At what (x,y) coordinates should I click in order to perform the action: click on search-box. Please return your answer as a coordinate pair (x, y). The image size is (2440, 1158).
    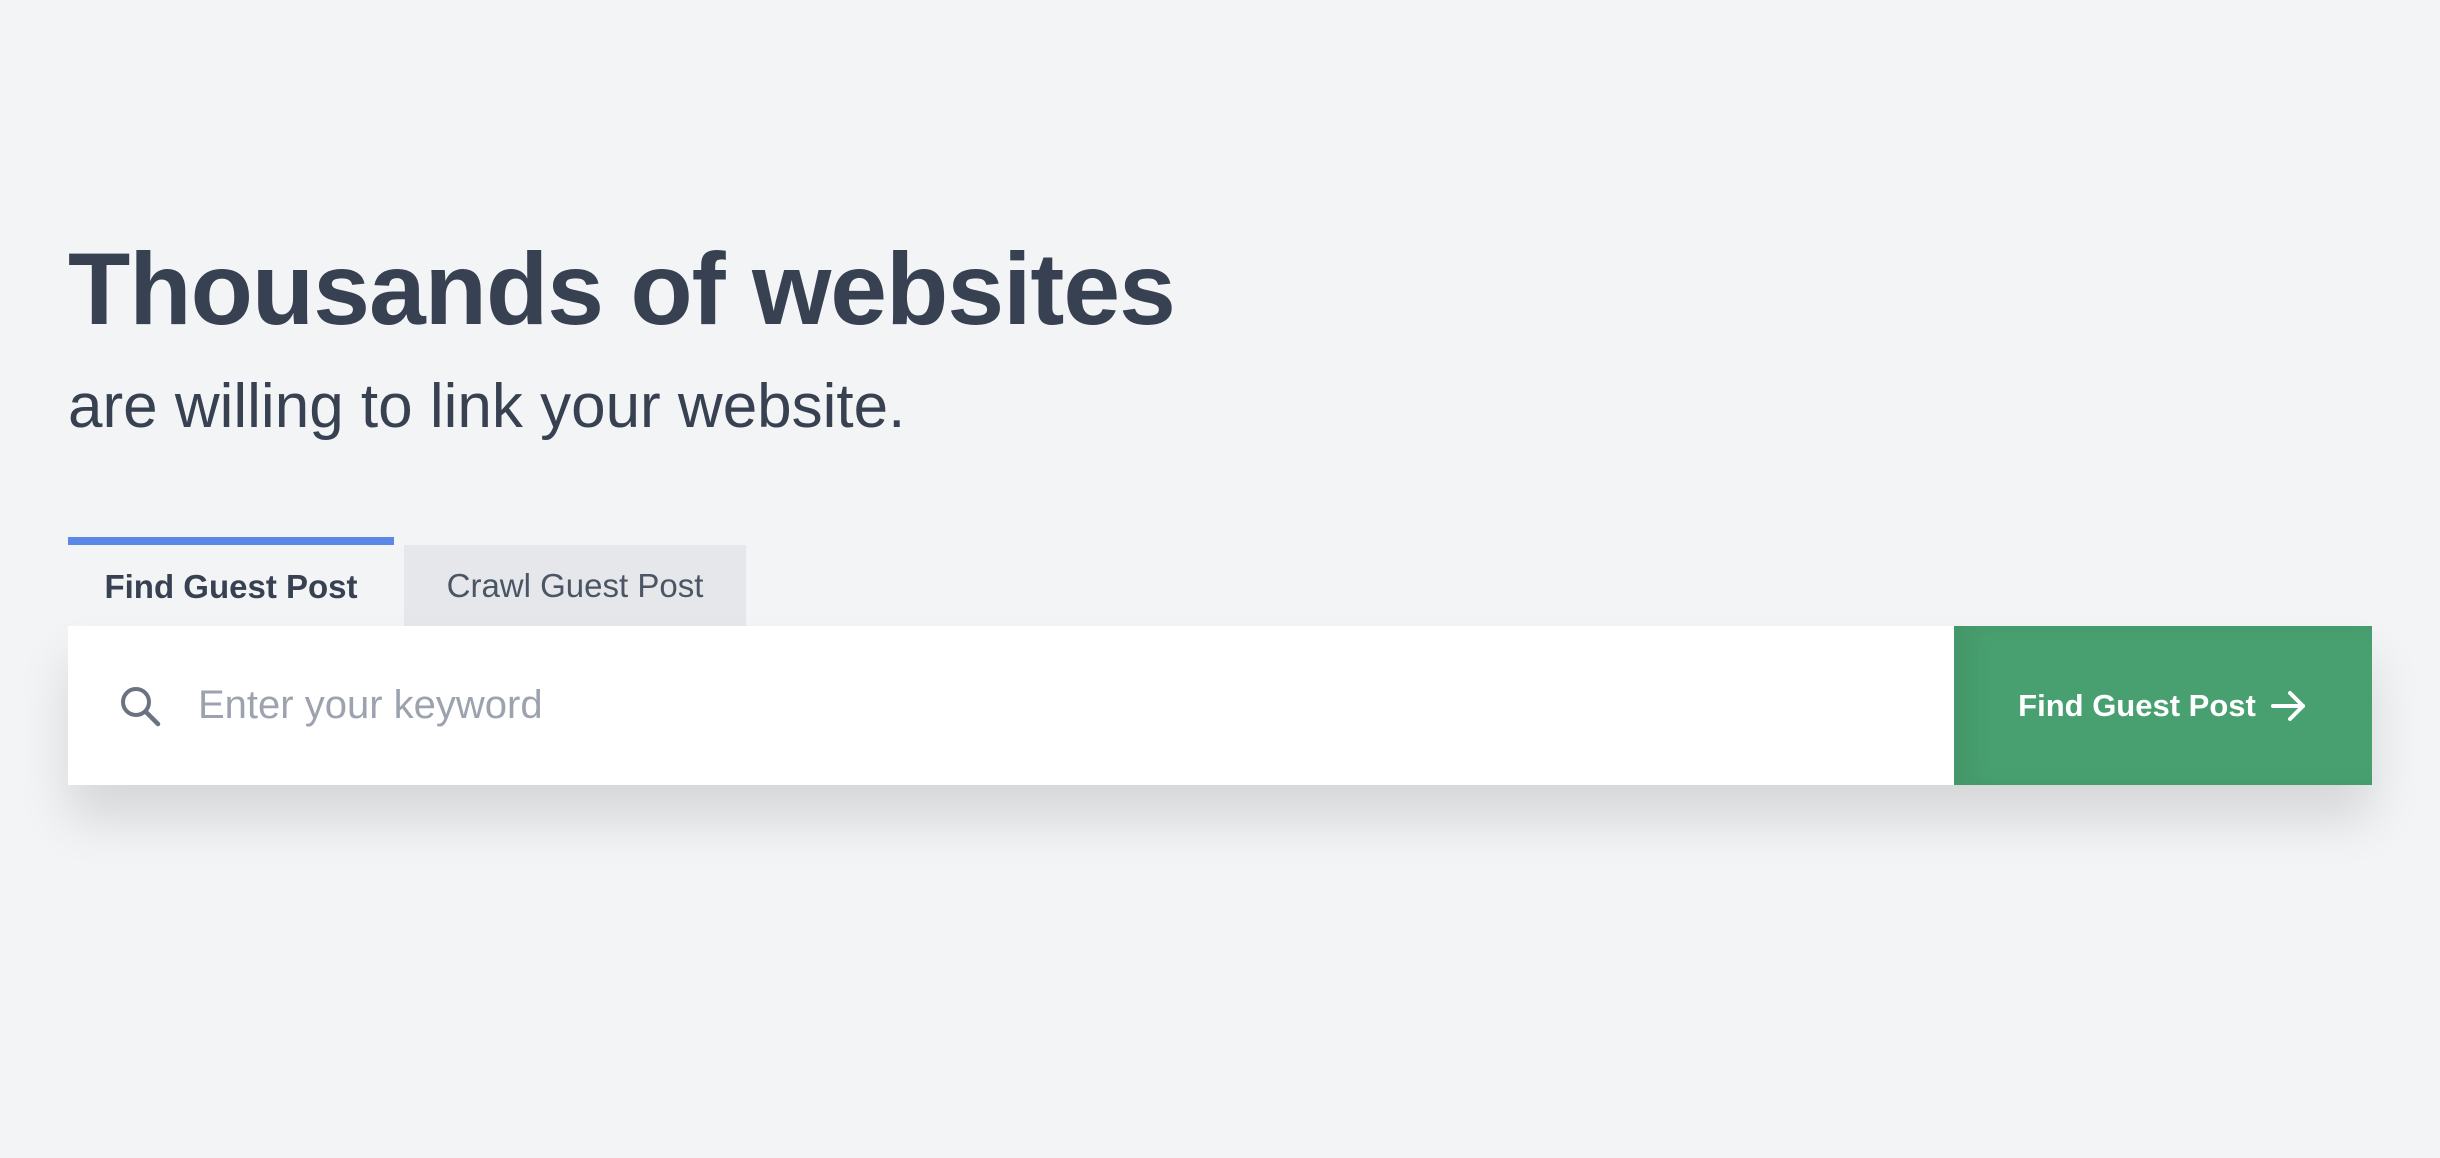
    Looking at the image, I should click on (1011, 705).